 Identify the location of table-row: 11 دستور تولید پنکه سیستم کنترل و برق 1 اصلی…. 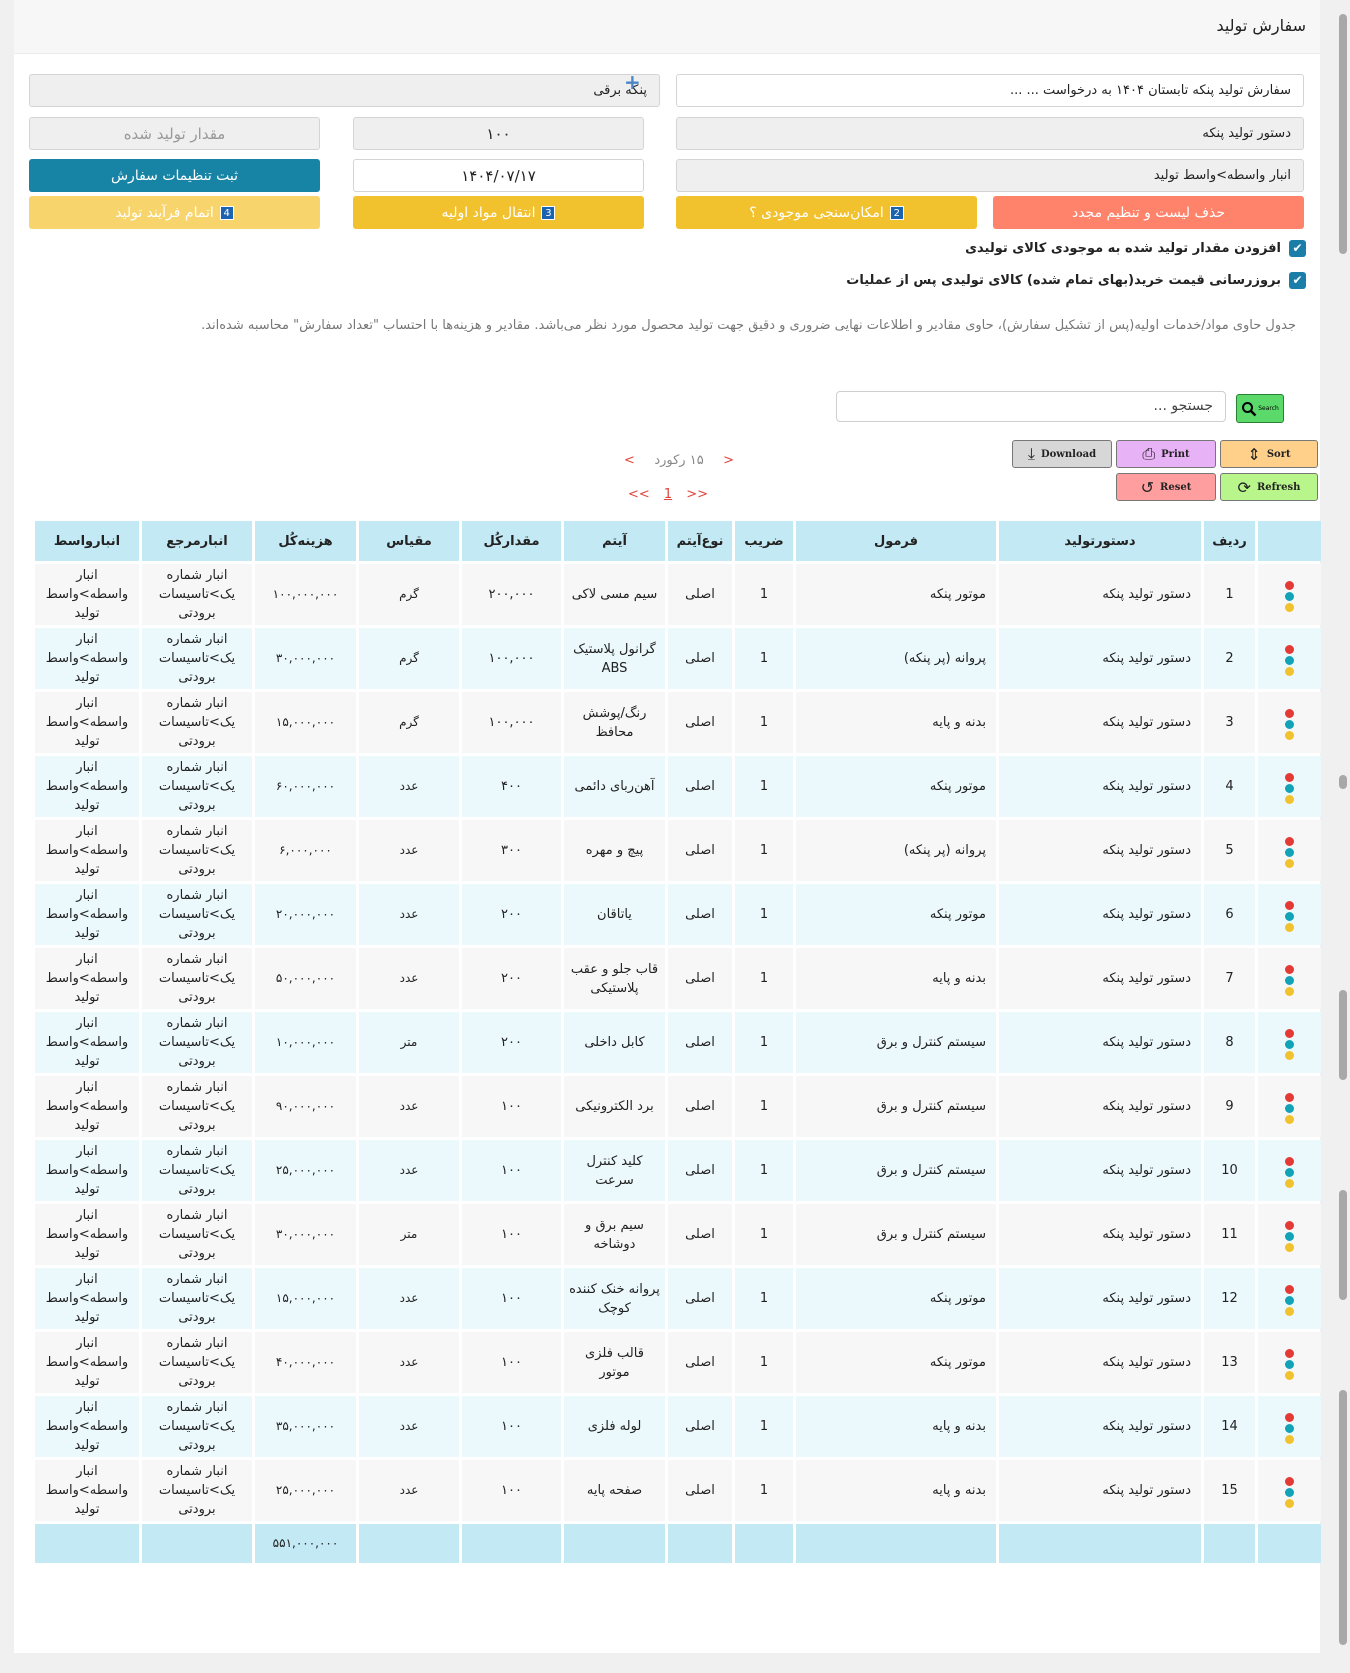
(678, 1234).